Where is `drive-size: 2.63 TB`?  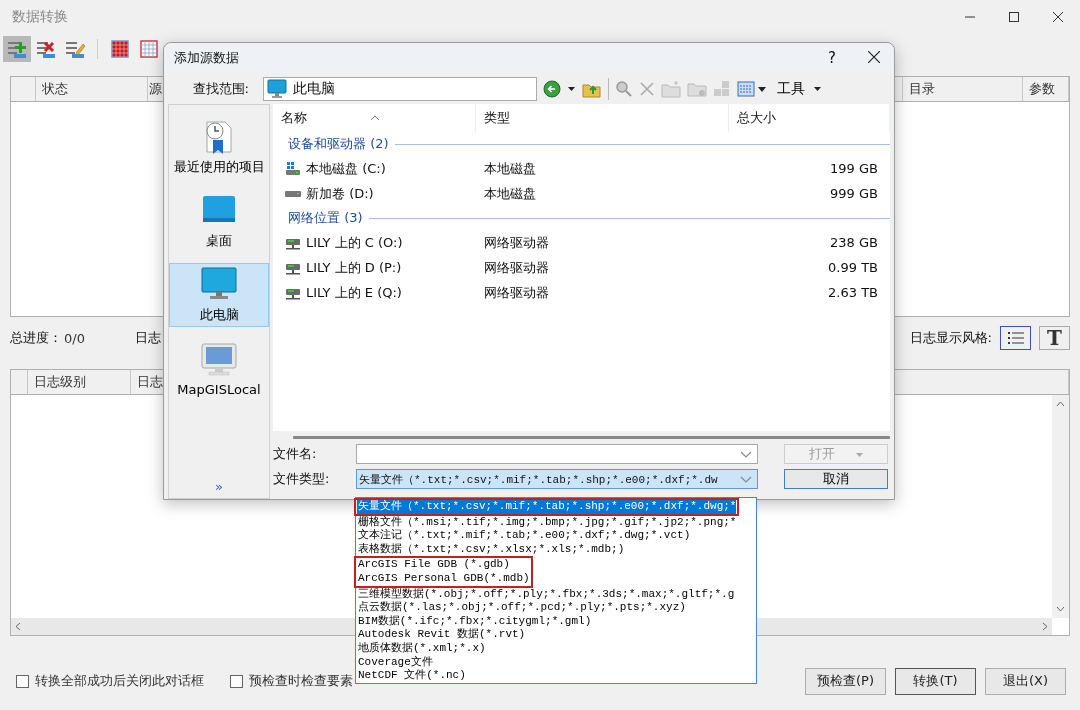 drive-size: 2.63 TB is located at coordinates (852, 292).